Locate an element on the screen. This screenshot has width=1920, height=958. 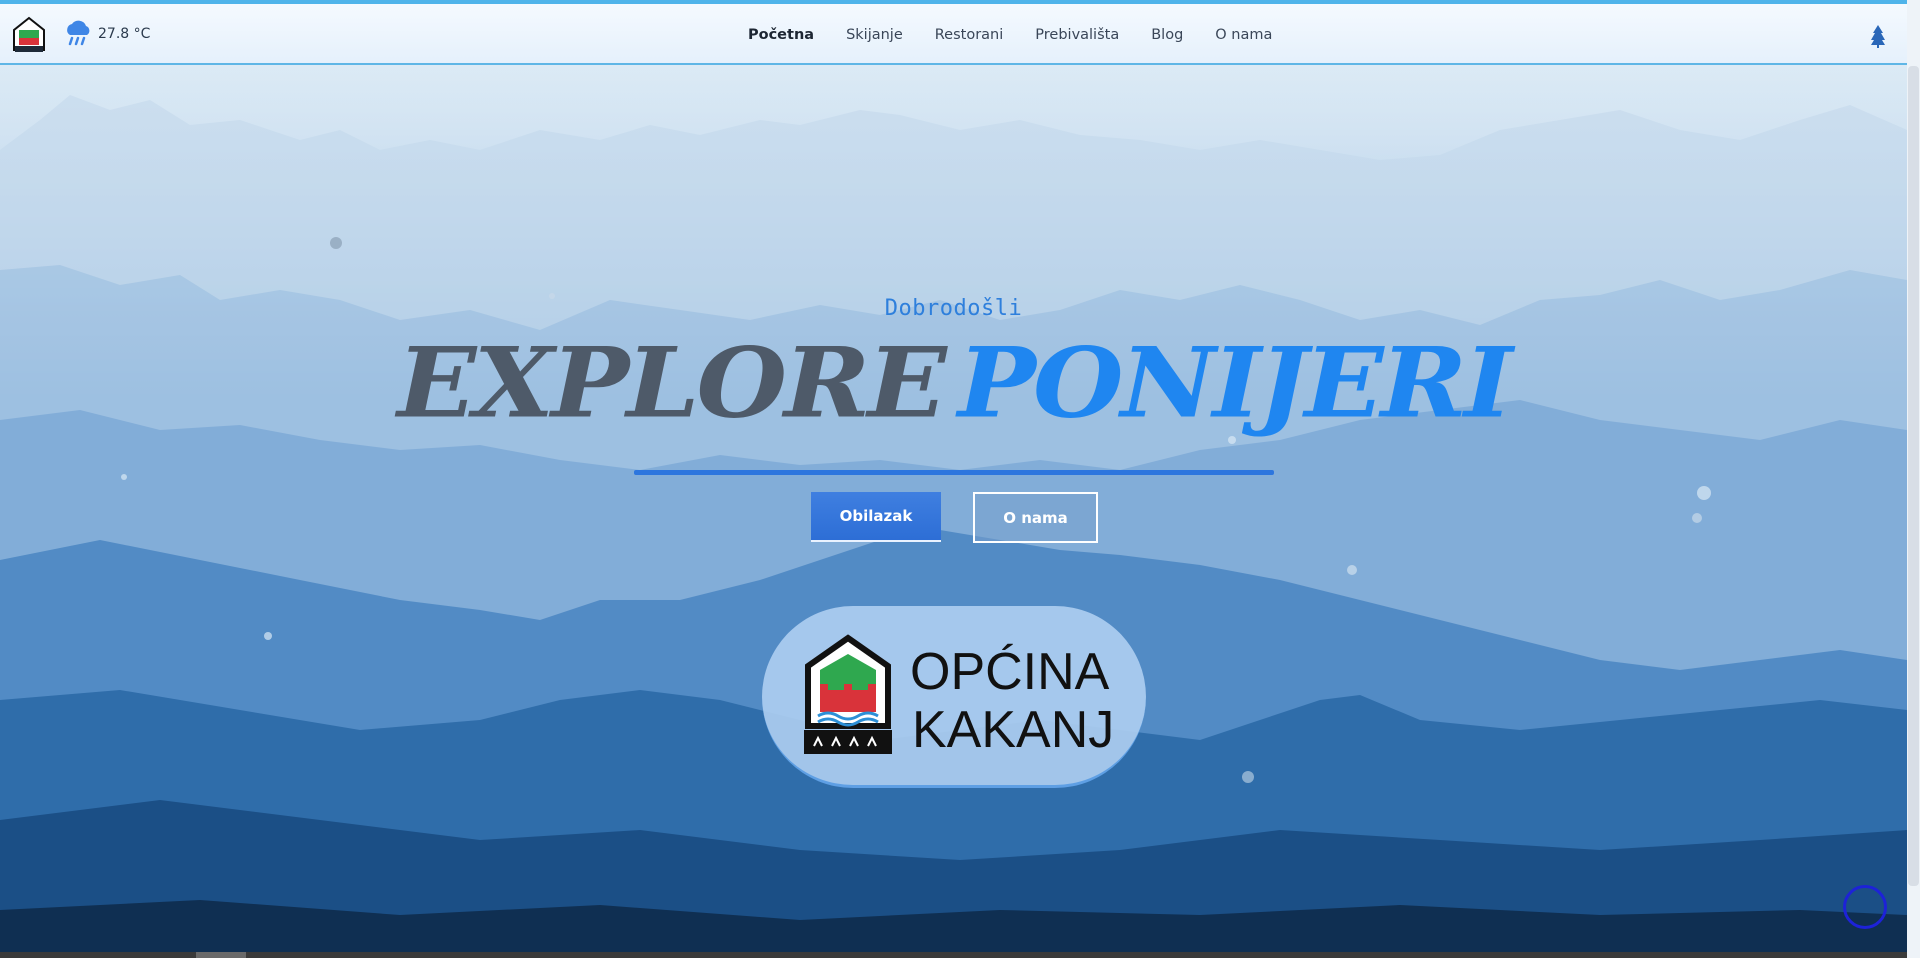
o-nama-button: O nama is located at coordinates (1035, 517).